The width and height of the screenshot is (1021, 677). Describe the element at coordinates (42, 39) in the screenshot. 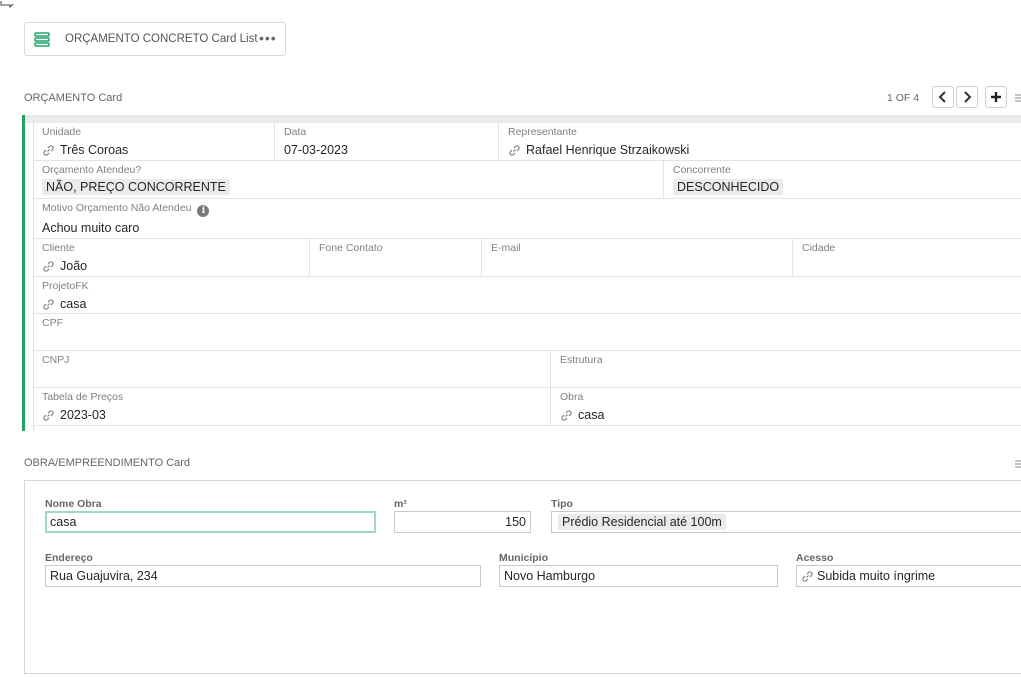

I see `card-list-icon` at that location.